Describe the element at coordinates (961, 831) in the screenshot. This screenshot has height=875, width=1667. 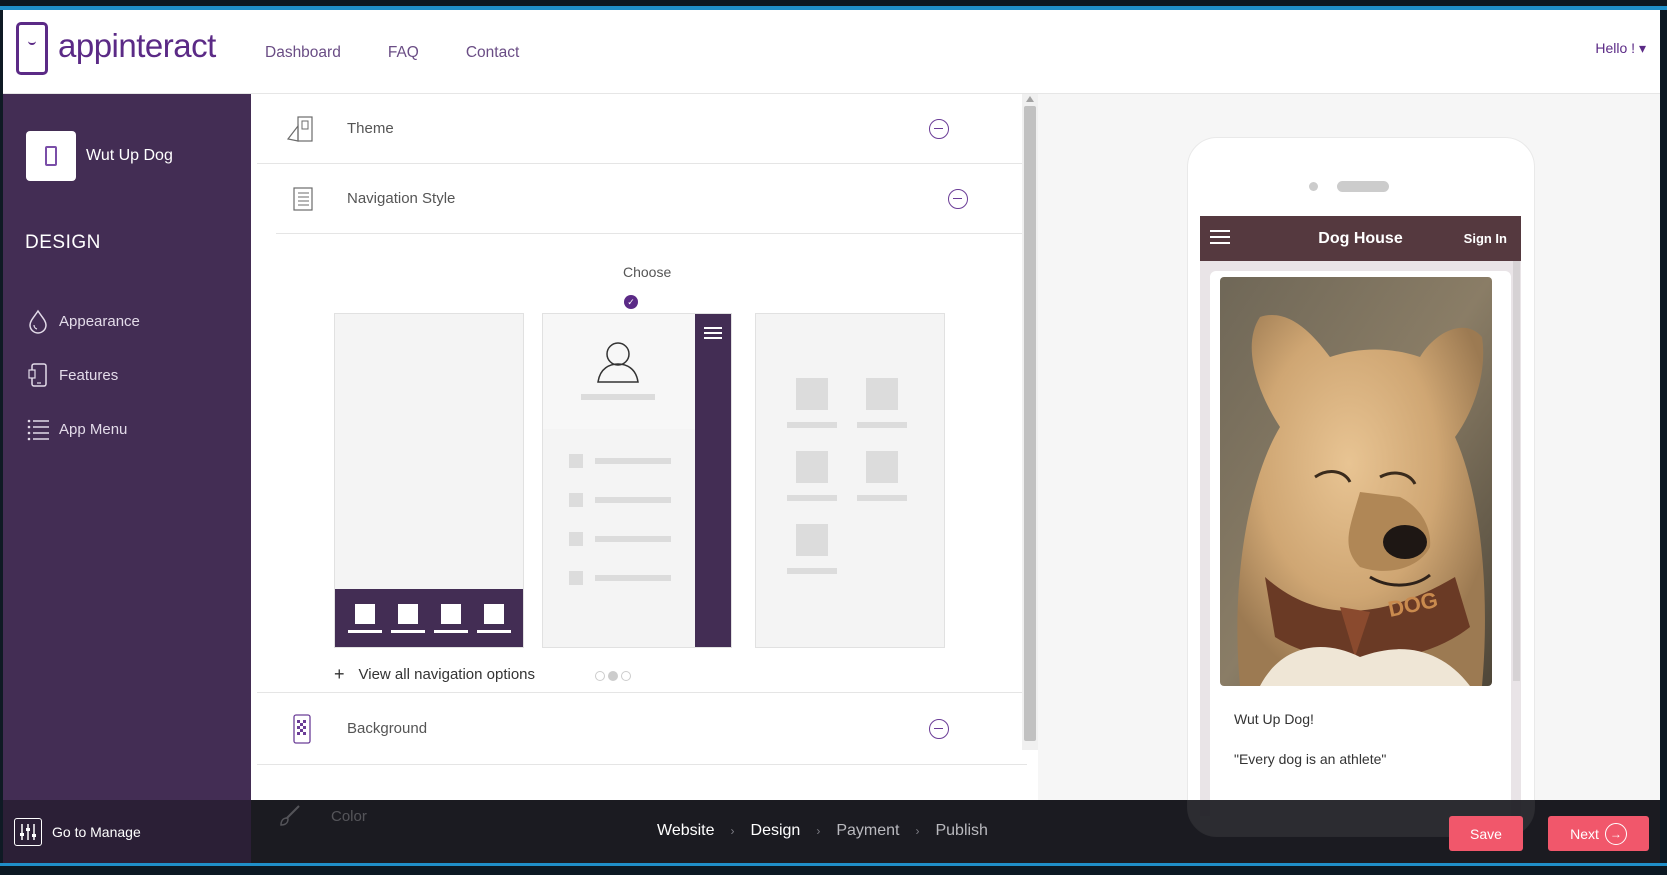
I see `step-publish: Publish` at that location.